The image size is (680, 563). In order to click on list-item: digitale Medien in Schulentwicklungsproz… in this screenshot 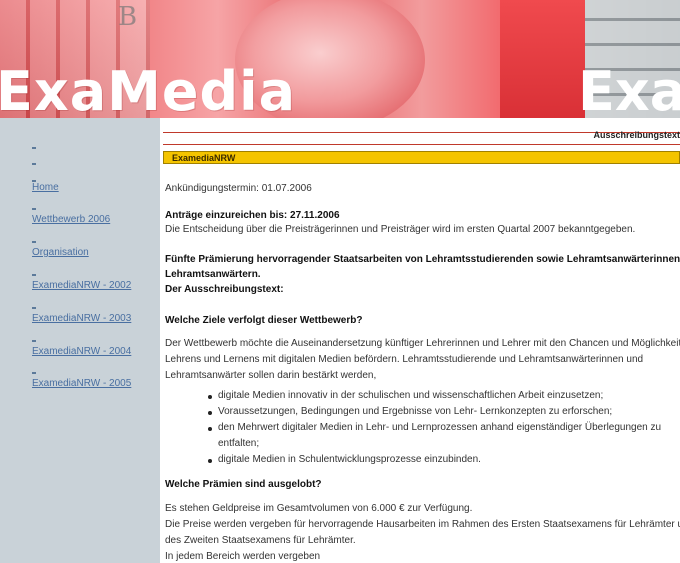, I will do `click(349, 459)`.